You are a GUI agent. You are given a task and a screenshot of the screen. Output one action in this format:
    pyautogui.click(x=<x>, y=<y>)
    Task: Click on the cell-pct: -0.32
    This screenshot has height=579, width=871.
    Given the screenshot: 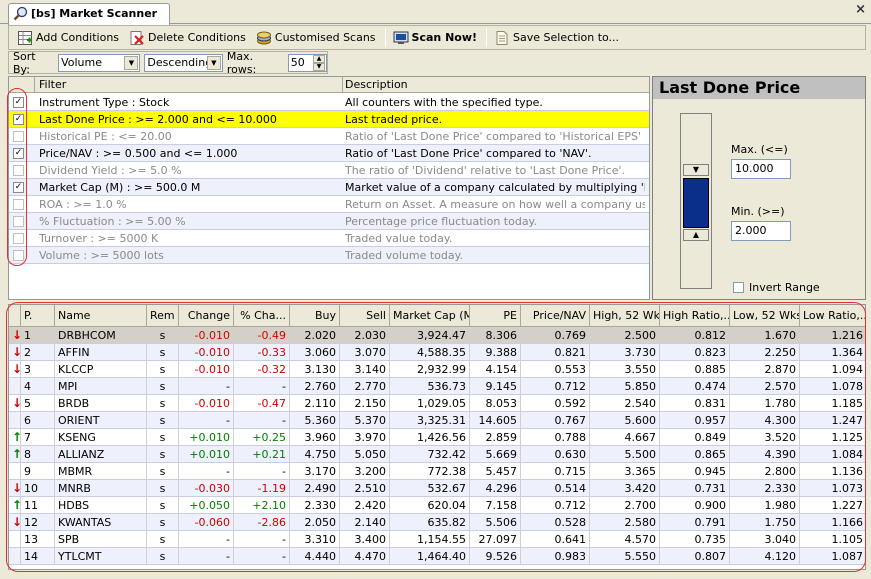 What is the action you would take?
    pyautogui.click(x=262, y=369)
    